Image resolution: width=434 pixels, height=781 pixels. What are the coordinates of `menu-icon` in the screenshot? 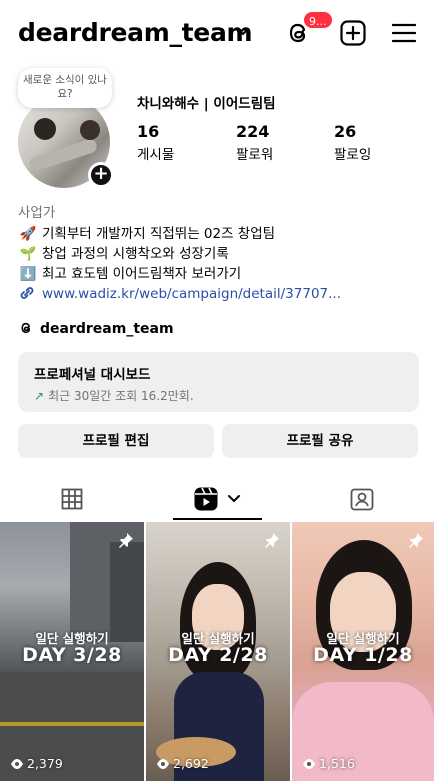 It's located at (404, 33).